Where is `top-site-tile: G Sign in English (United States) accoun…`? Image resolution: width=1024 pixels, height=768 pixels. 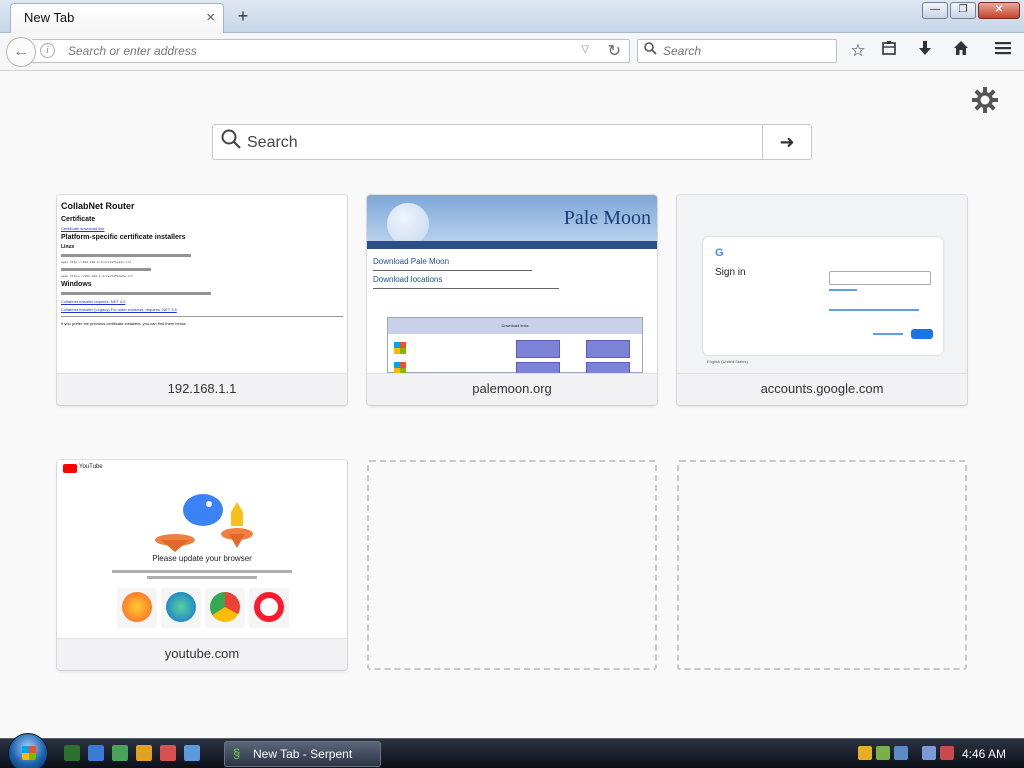
top-site-tile: G Sign in English (United States) accoun… is located at coordinates (822, 300).